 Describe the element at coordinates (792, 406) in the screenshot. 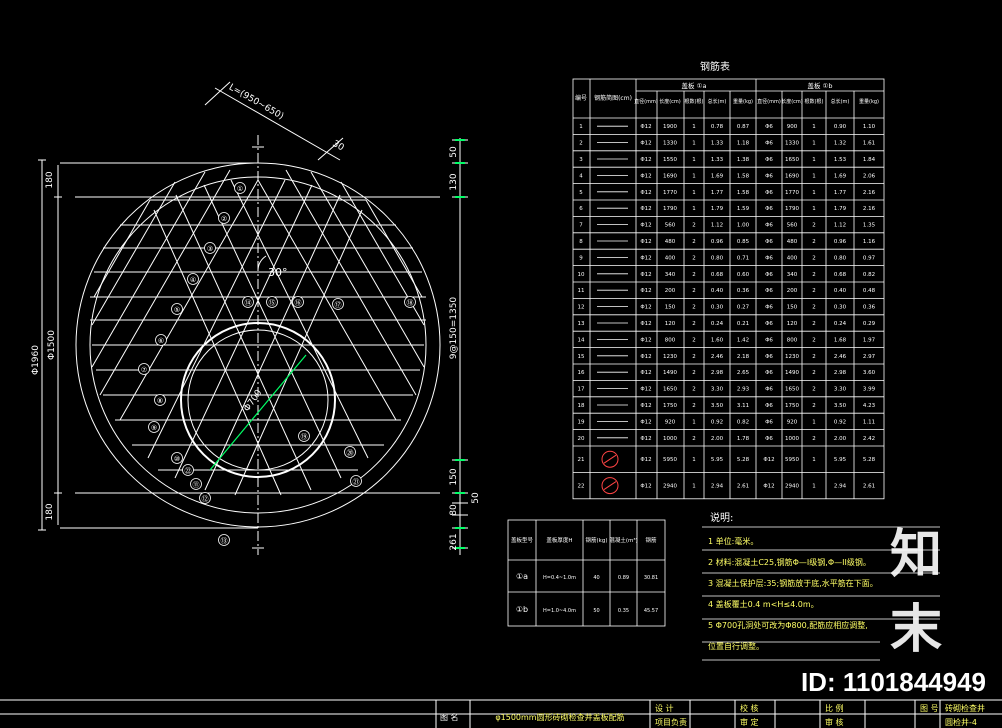

I see `rebar-cell: 1750` at that location.